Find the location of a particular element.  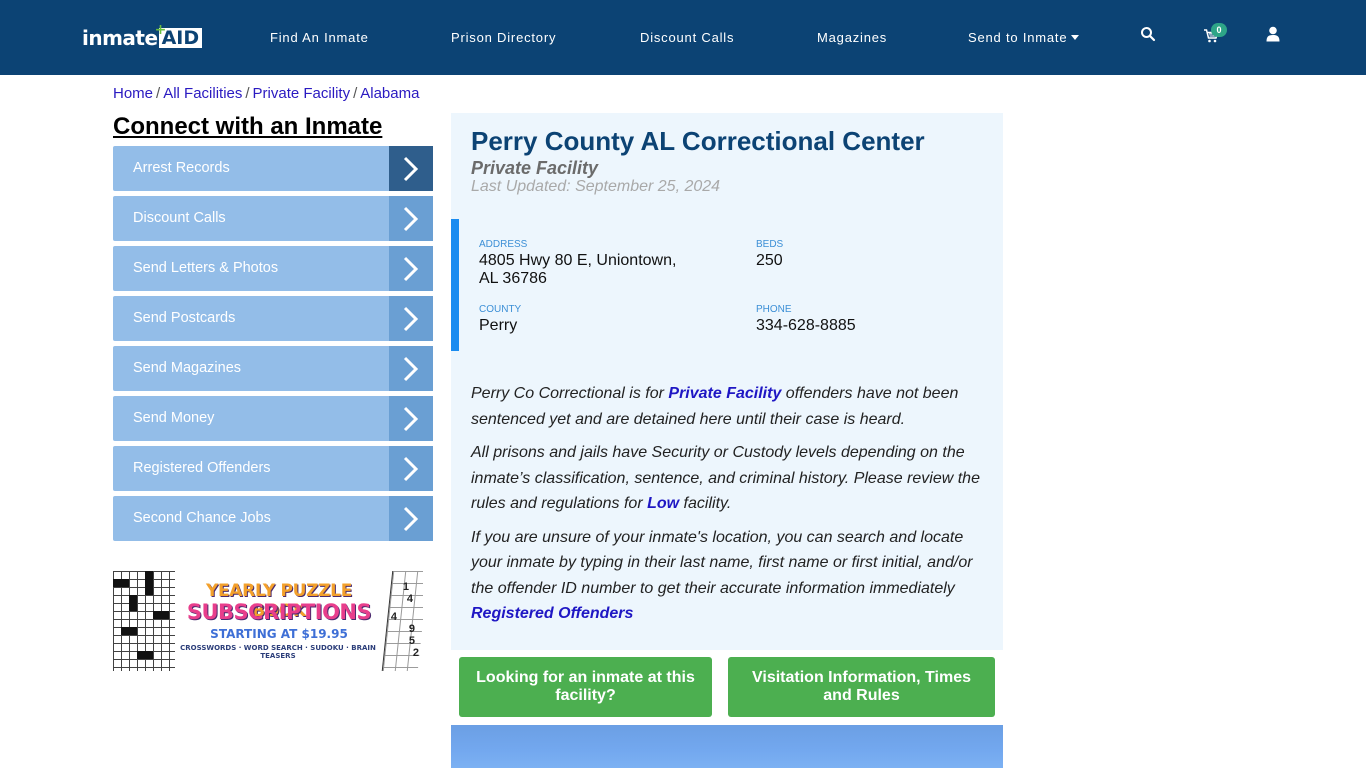

sudoku-number: 5 is located at coordinates (411, 641).